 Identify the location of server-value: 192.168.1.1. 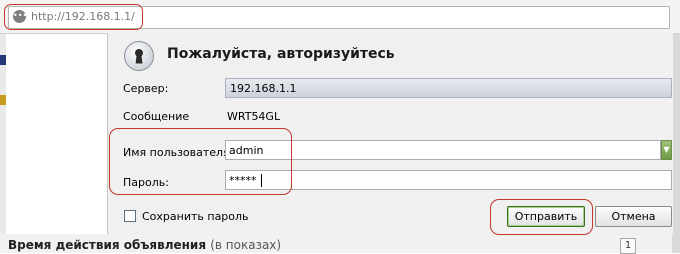
(263, 88).